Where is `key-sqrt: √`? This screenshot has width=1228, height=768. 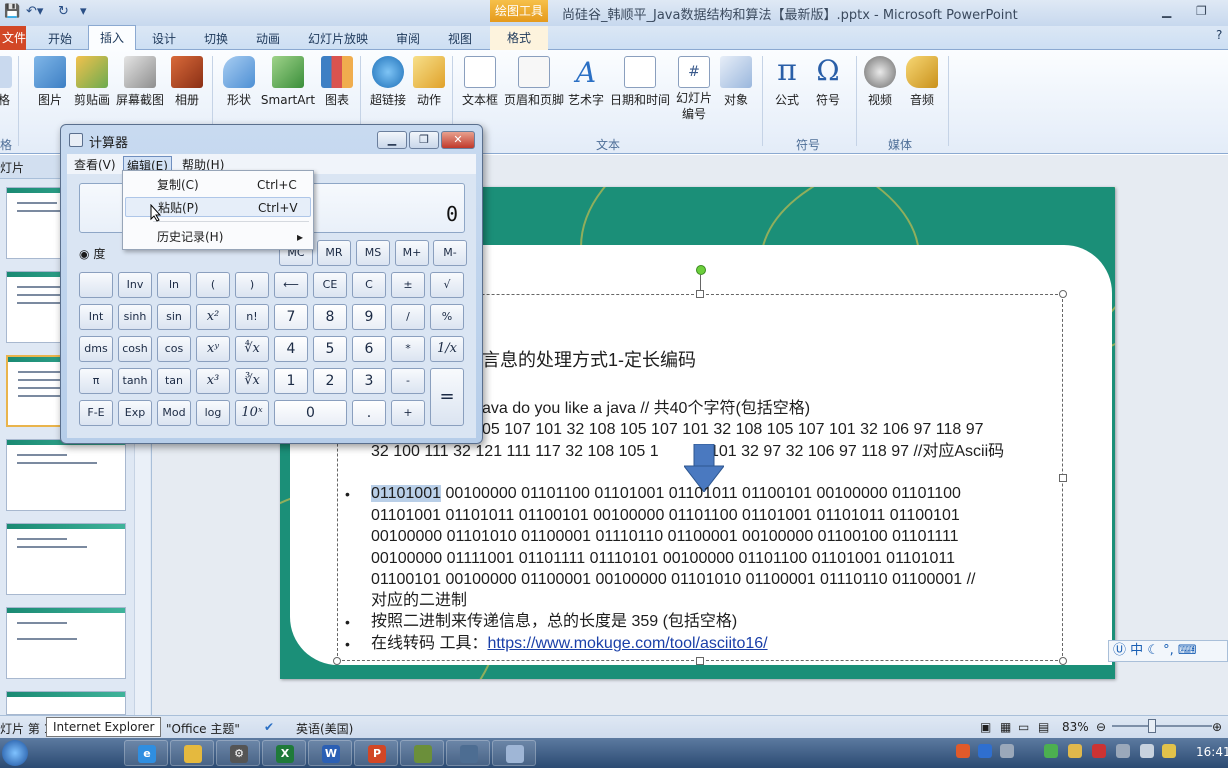
key-sqrt: √ is located at coordinates (447, 285).